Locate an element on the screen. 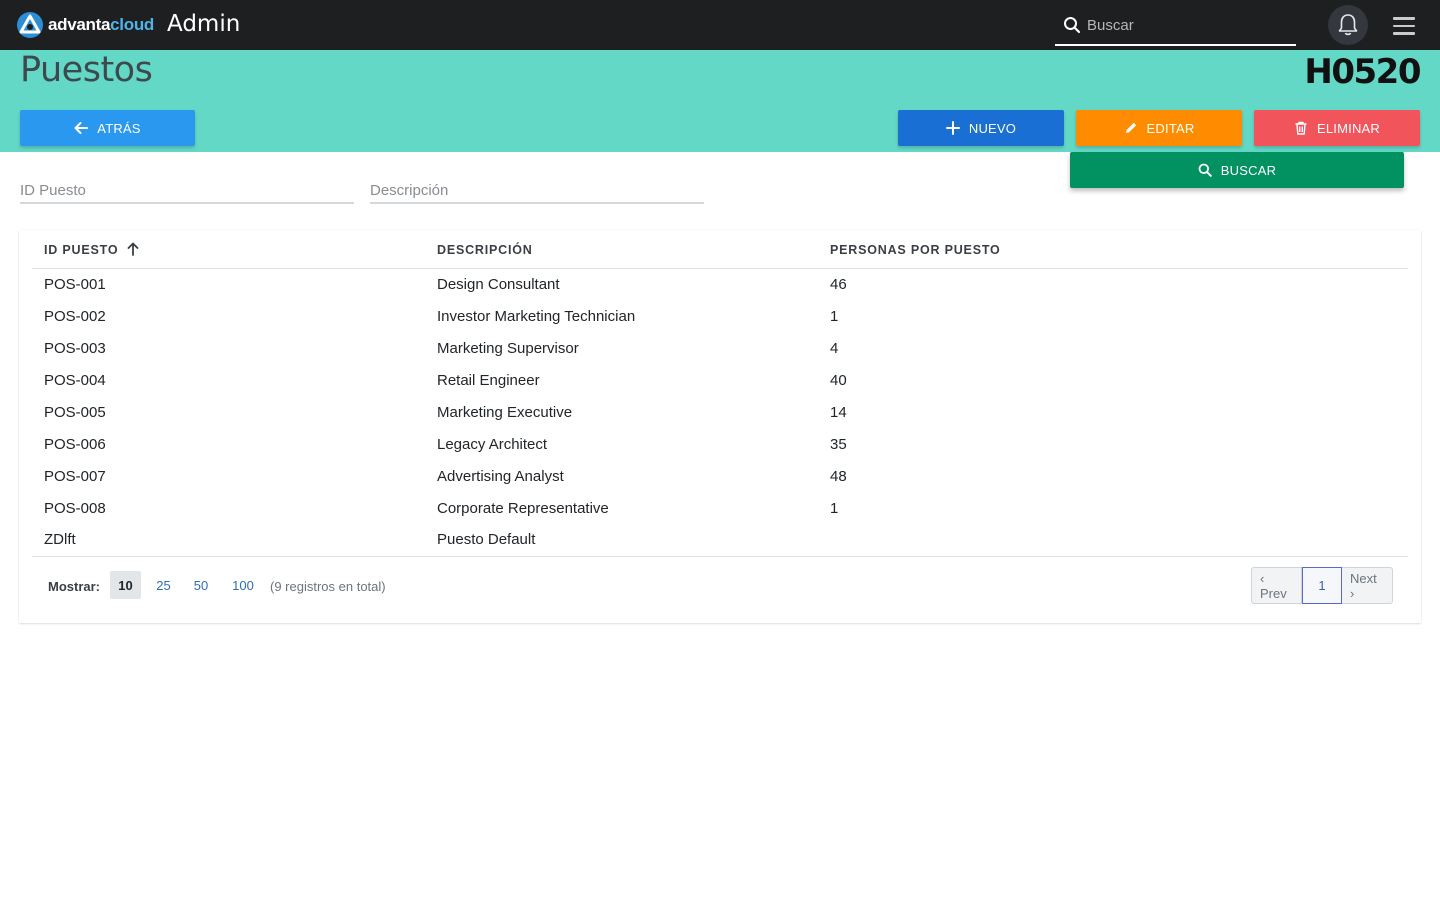  table-row: POS-008 Corporate Representative 1 is located at coordinates (720, 508).